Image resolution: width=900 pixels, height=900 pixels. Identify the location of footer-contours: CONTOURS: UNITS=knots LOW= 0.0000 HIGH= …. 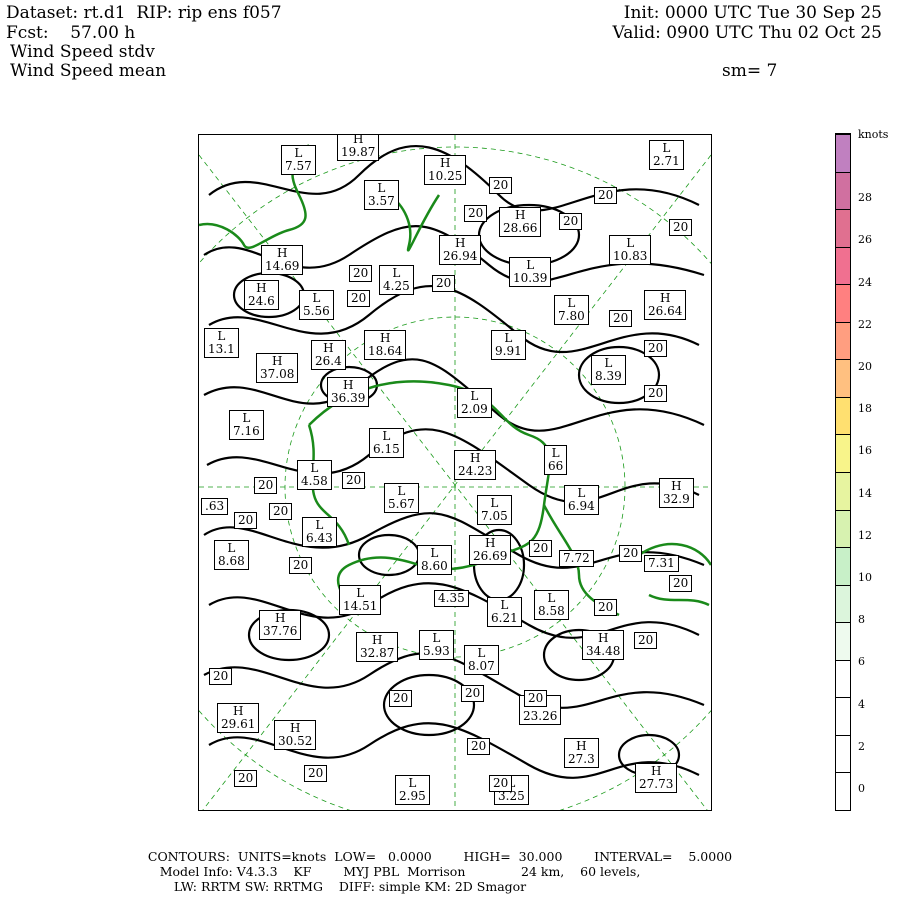
(440, 856).